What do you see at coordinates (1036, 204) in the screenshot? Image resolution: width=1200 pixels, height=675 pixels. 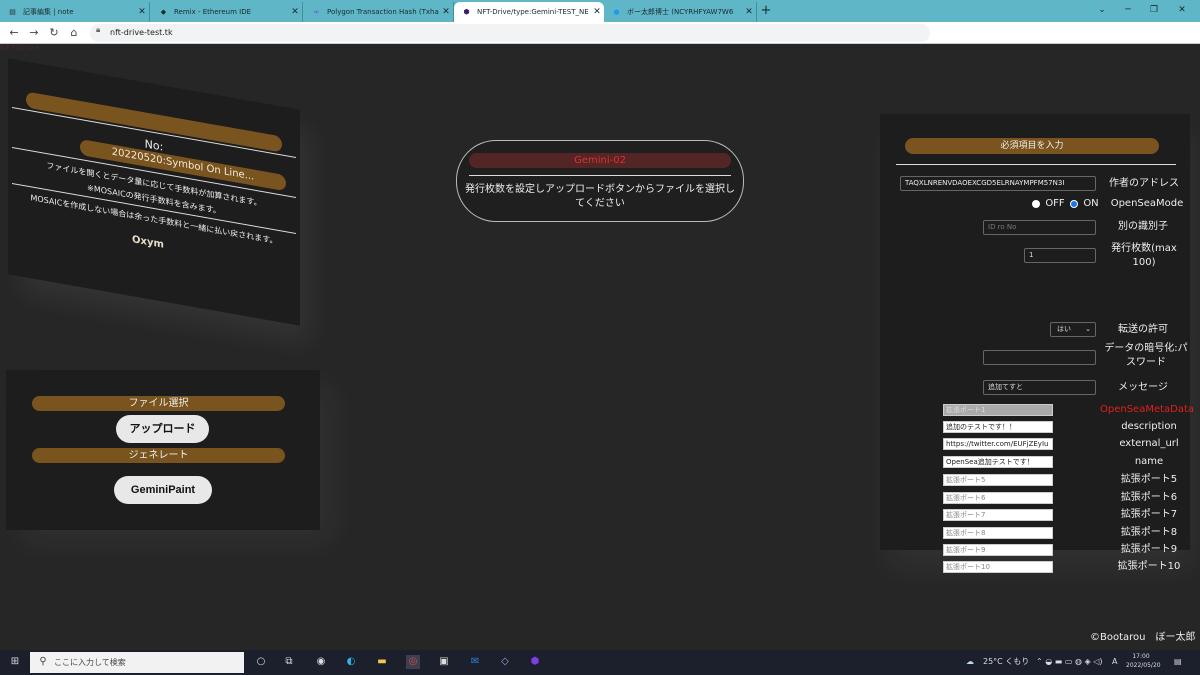 I see `opensea-off-radio` at bounding box center [1036, 204].